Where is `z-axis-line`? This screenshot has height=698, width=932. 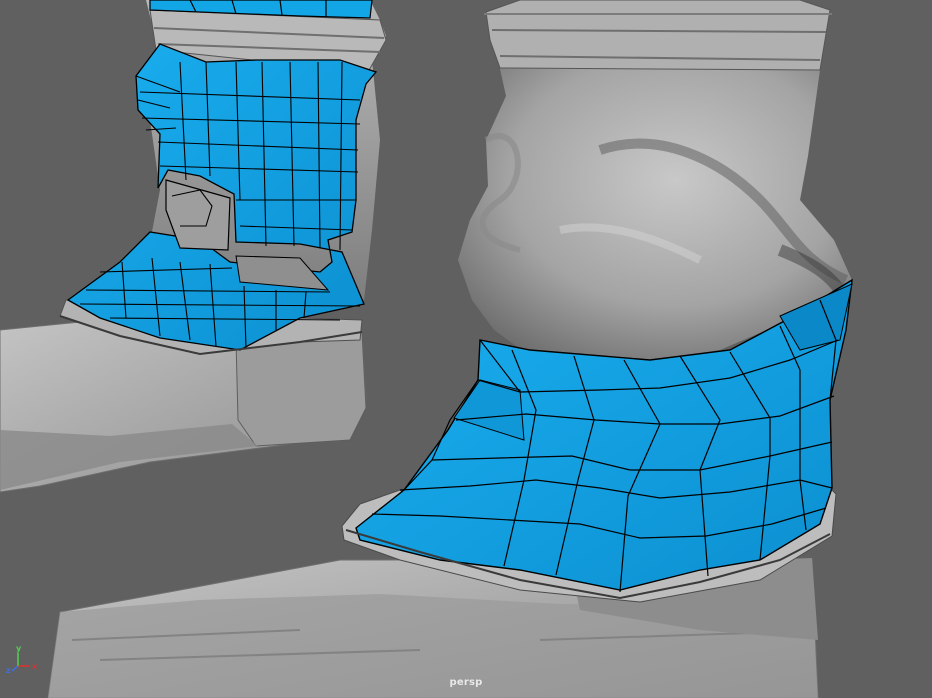
z-axis-line is located at coordinates (15, 668).